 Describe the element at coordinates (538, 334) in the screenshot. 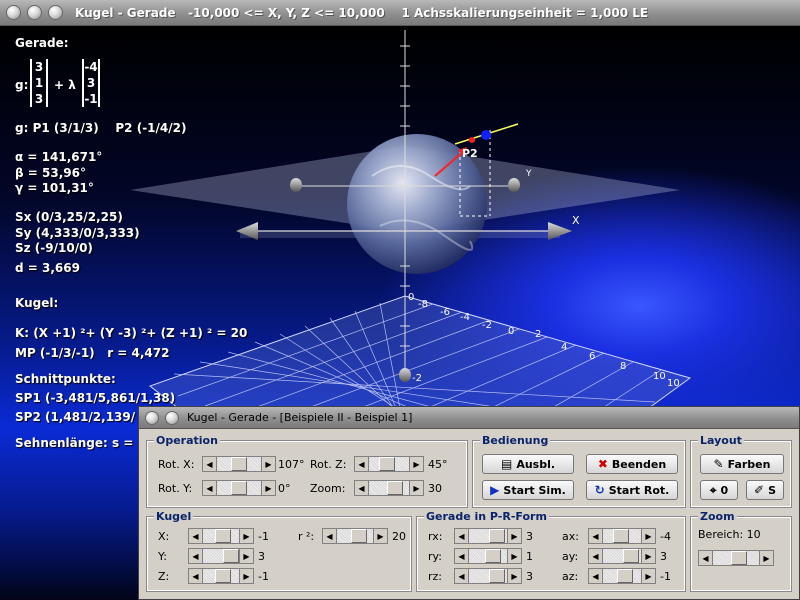

I see `grid-tick-right-0: 2` at that location.